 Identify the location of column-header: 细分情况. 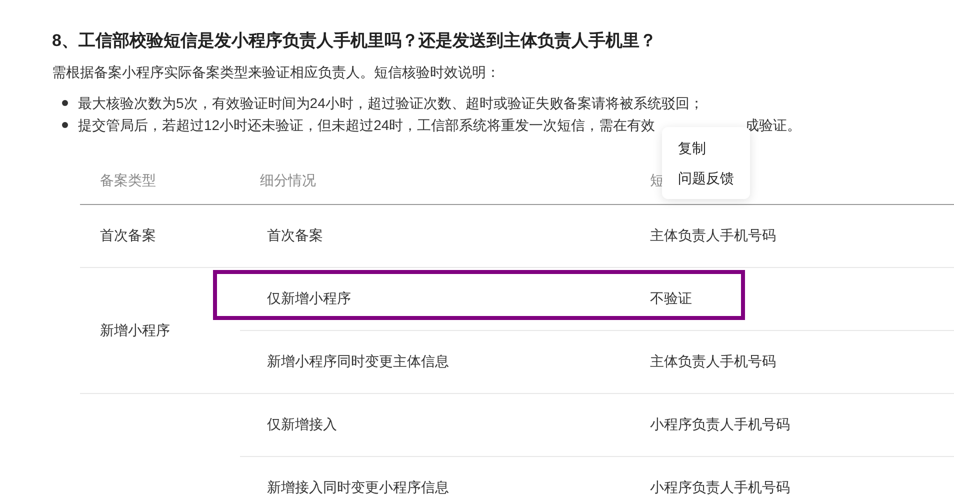
(288, 180).